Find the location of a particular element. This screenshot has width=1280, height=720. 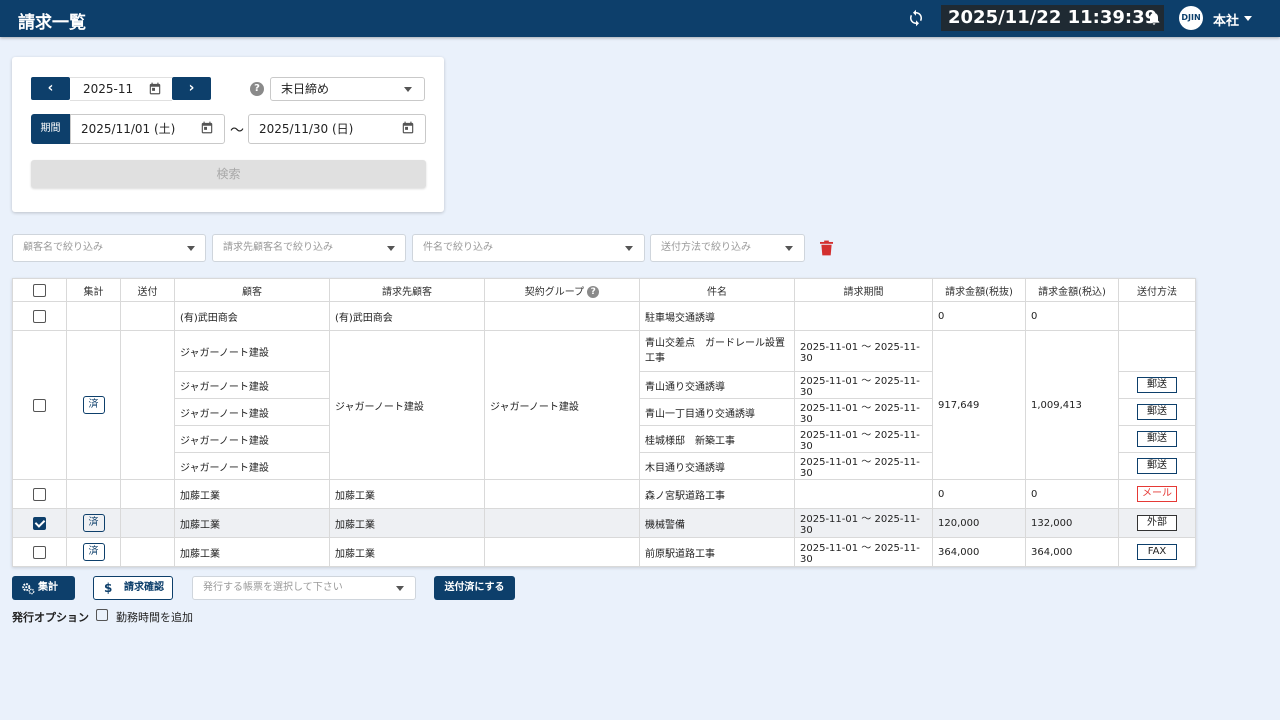

invoice-confirm-button: $ 請求確認 is located at coordinates (133, 588).